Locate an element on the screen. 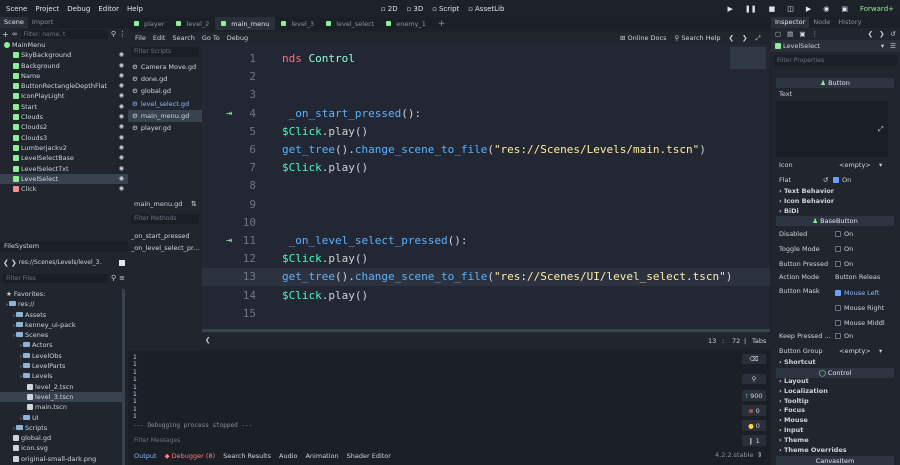 The height and width of the screenshot is (465, 900). script-file: ⚙ main_menu.gd is located at coordinates (165, 115).